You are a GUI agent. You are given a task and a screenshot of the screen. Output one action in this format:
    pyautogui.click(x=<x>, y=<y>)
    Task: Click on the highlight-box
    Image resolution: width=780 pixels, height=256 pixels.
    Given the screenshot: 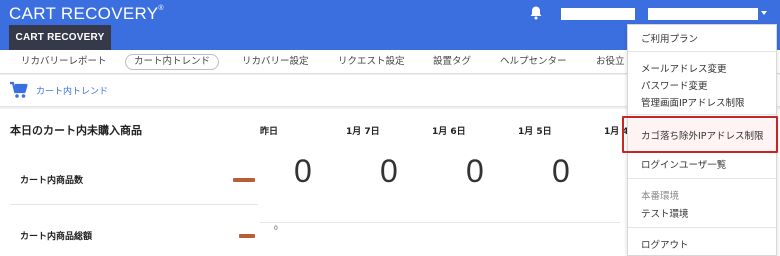 What is the action you would take?
    pyautogui.click(x=700, y=134)
    